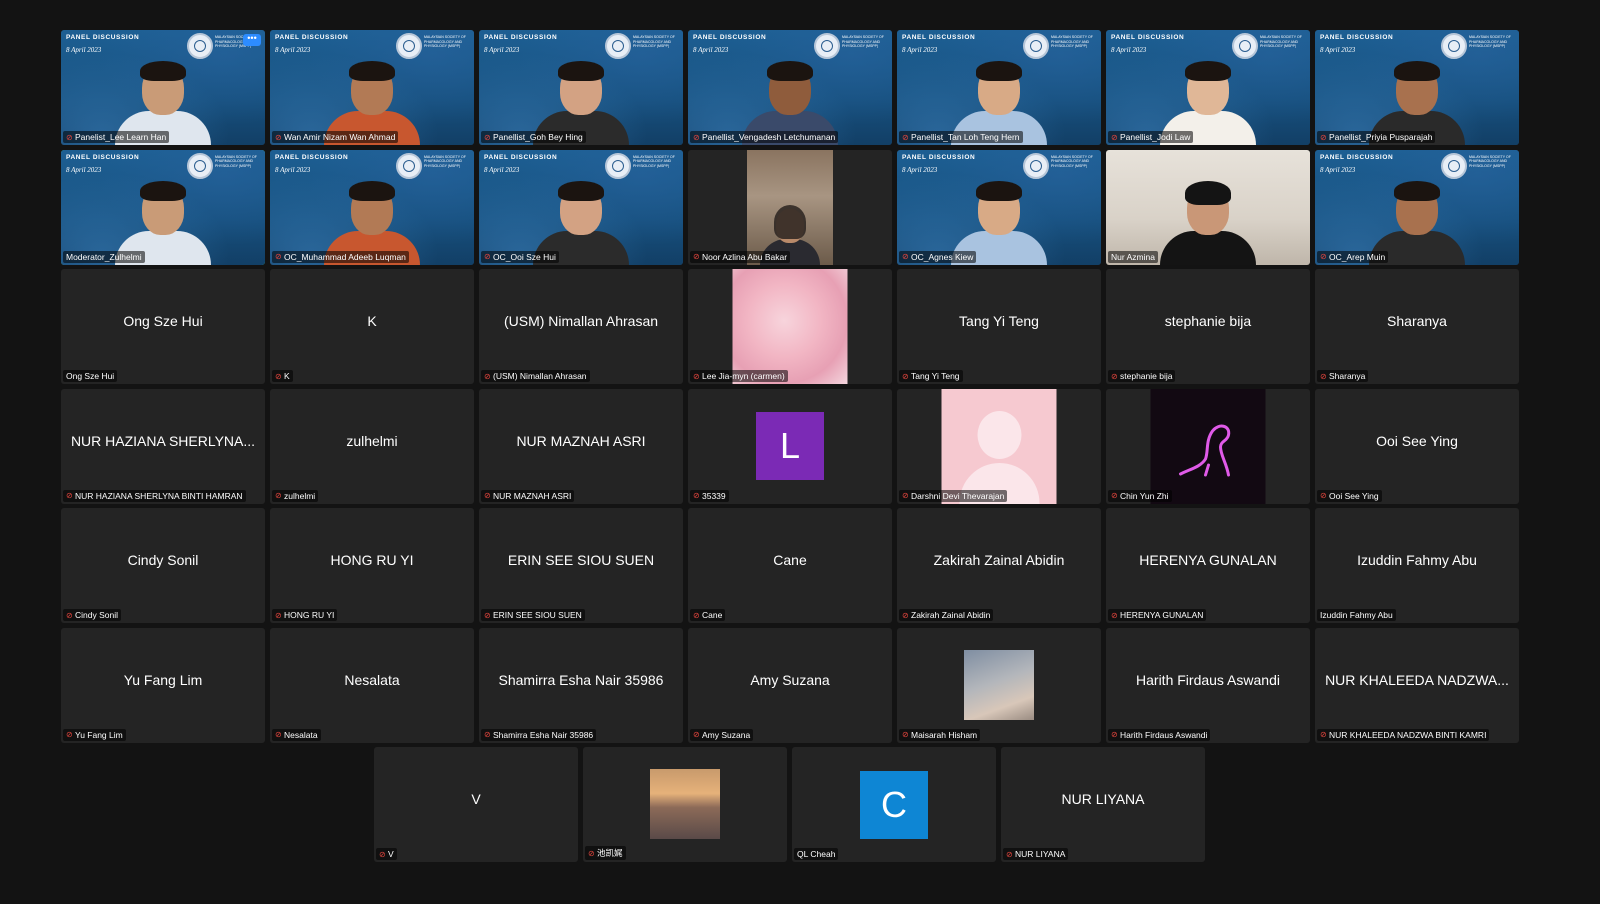 The width and height of the screenshot is (1600, 904). Describe the element at coordinates (1208, 565) in the screenshot. I see `participant-tile: HERENYA GUNALAN ⊘ HERENYA GUNALAN` at that location.